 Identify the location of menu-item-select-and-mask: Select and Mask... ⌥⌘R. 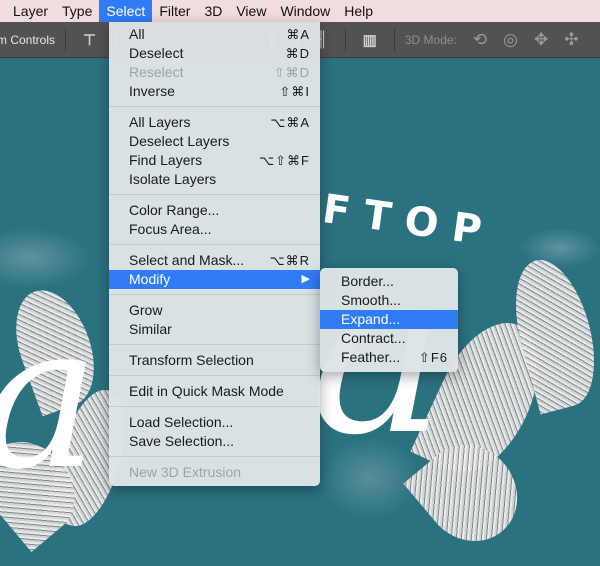
(214, 260).